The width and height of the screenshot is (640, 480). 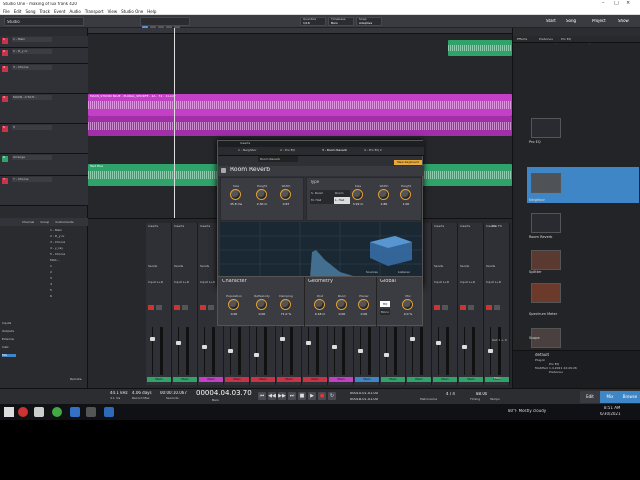 What do you see at coordinates (610, 397) in the screenshot?
I see `mix-button: Mix` at bounding box center [610, 397].